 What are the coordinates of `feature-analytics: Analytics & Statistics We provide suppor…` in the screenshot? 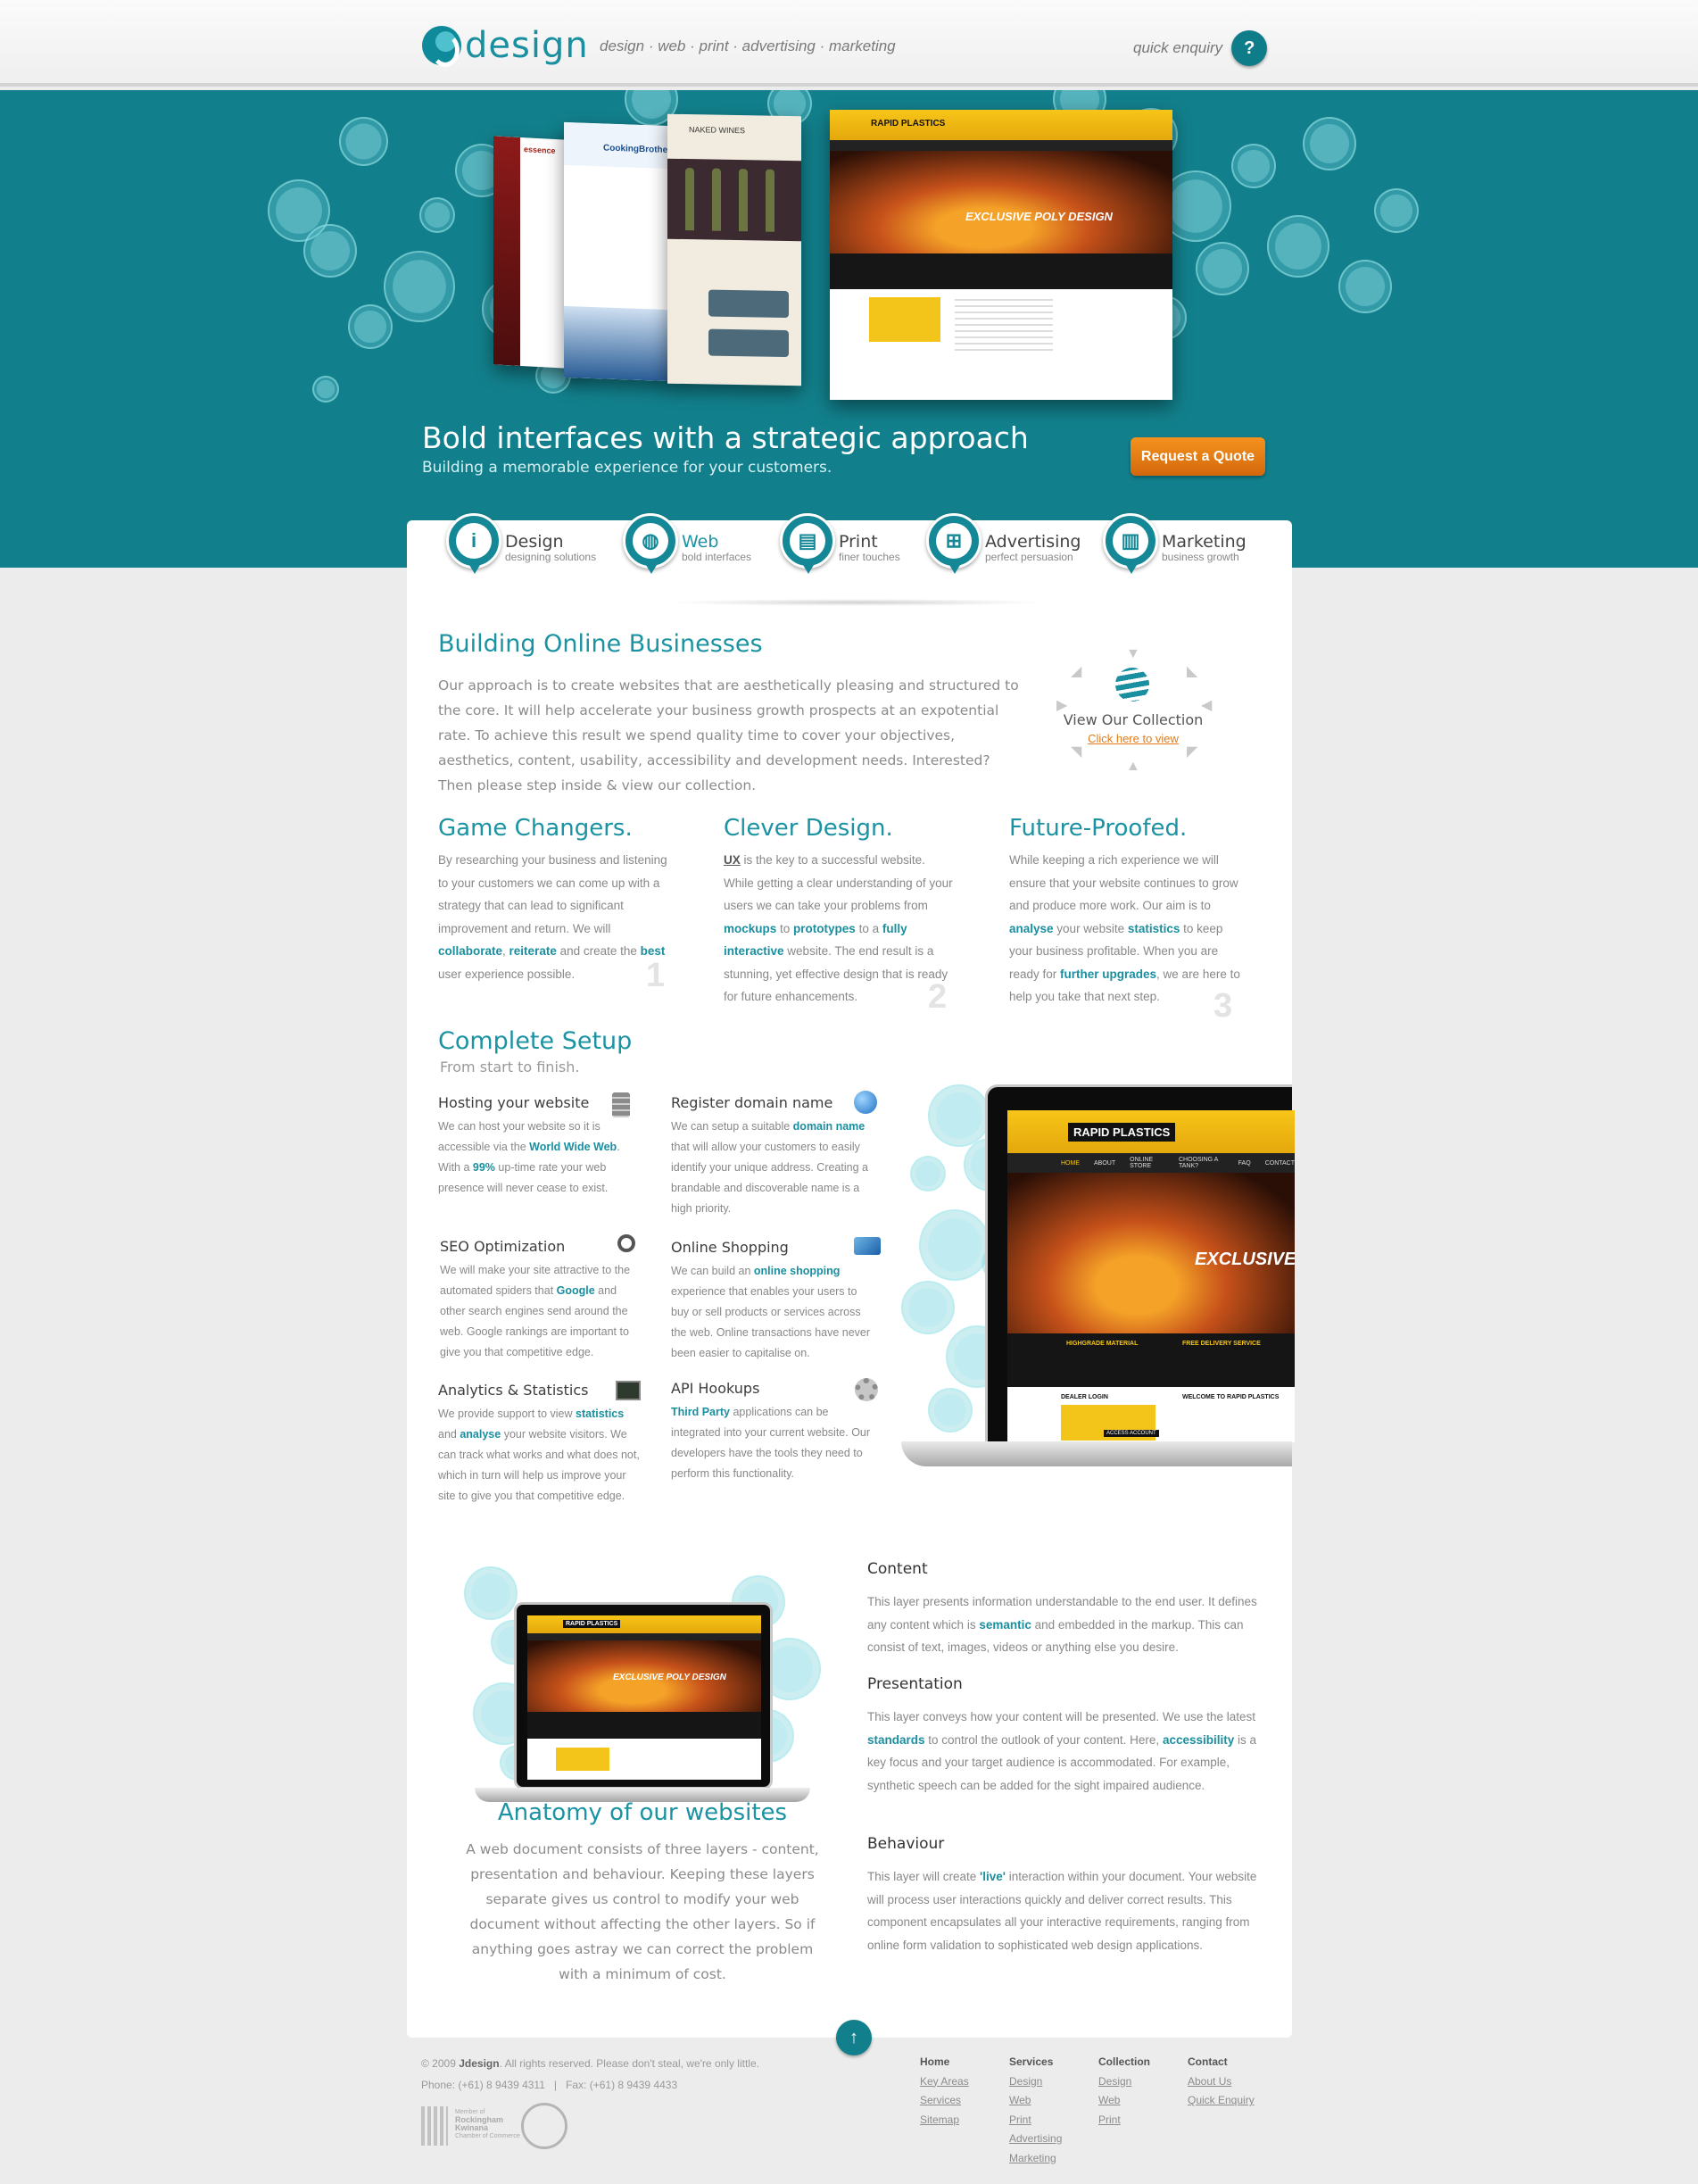 It's located at (539, 1445).